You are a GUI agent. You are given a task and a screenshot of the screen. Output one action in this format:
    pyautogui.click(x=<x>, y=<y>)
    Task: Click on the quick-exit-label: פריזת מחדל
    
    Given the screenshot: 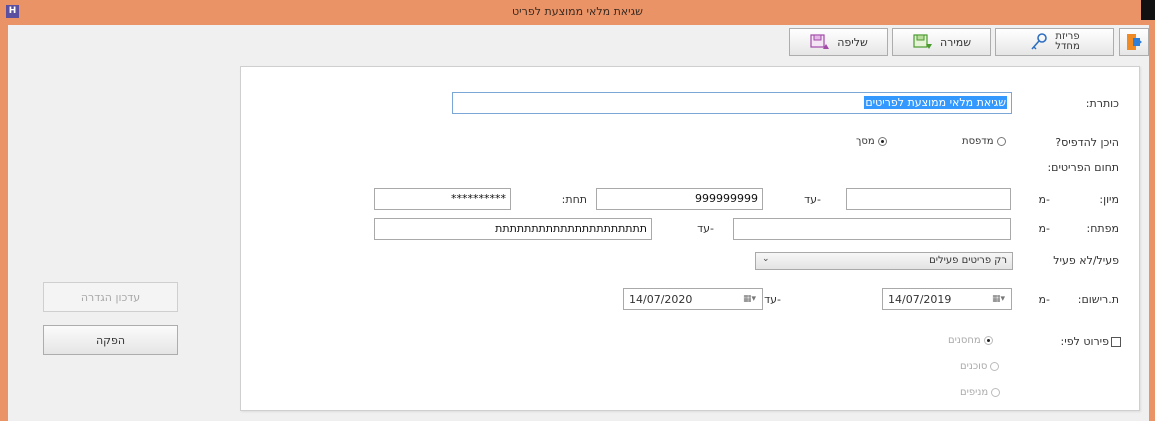 What is the action you would take?
    pyautogui.click(x=1067, y=41)
    